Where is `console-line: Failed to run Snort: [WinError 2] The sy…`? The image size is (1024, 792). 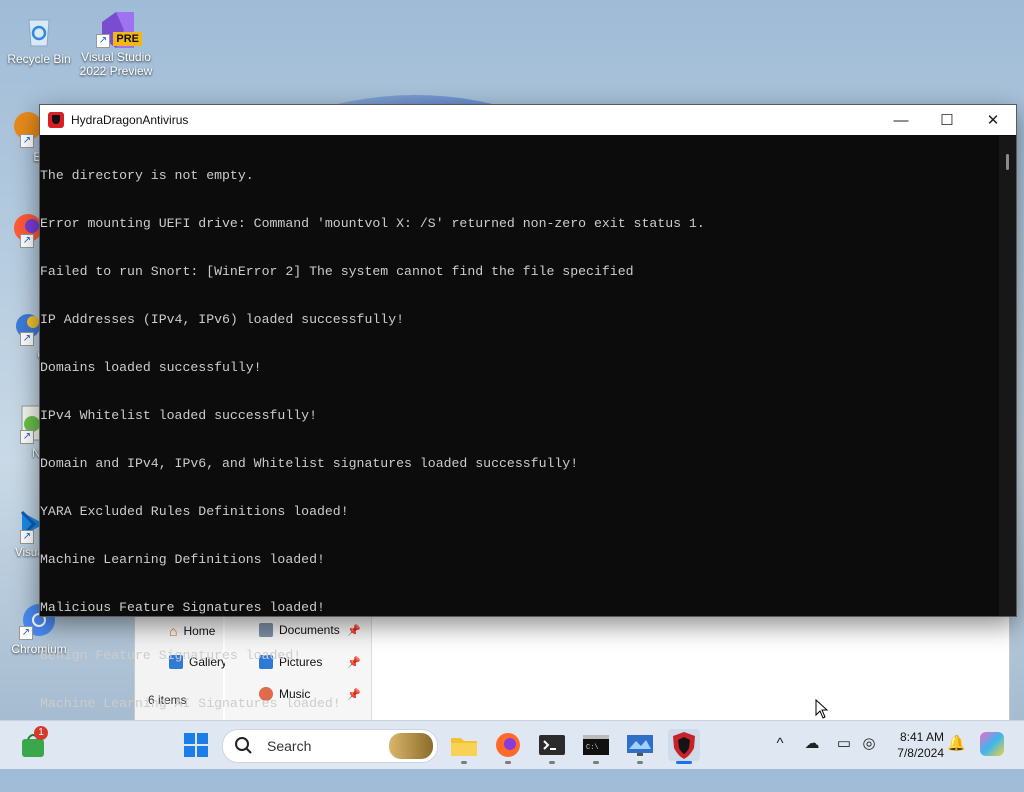
console-line: Failed to run Snort: [WinError 2] The sy… is located at coordinates (337, 271).